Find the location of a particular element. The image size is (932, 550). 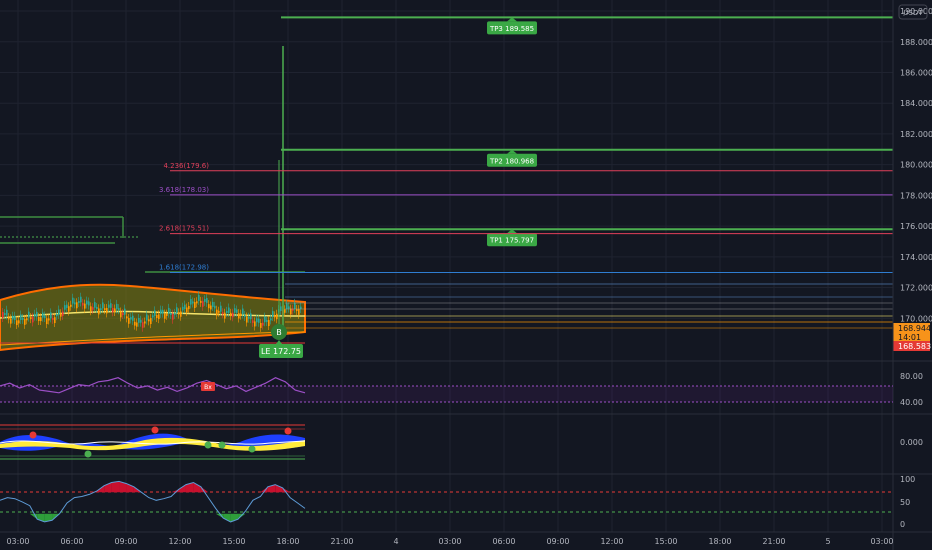

badge-low-price: 168.583 is located at coordinates (914, 346).